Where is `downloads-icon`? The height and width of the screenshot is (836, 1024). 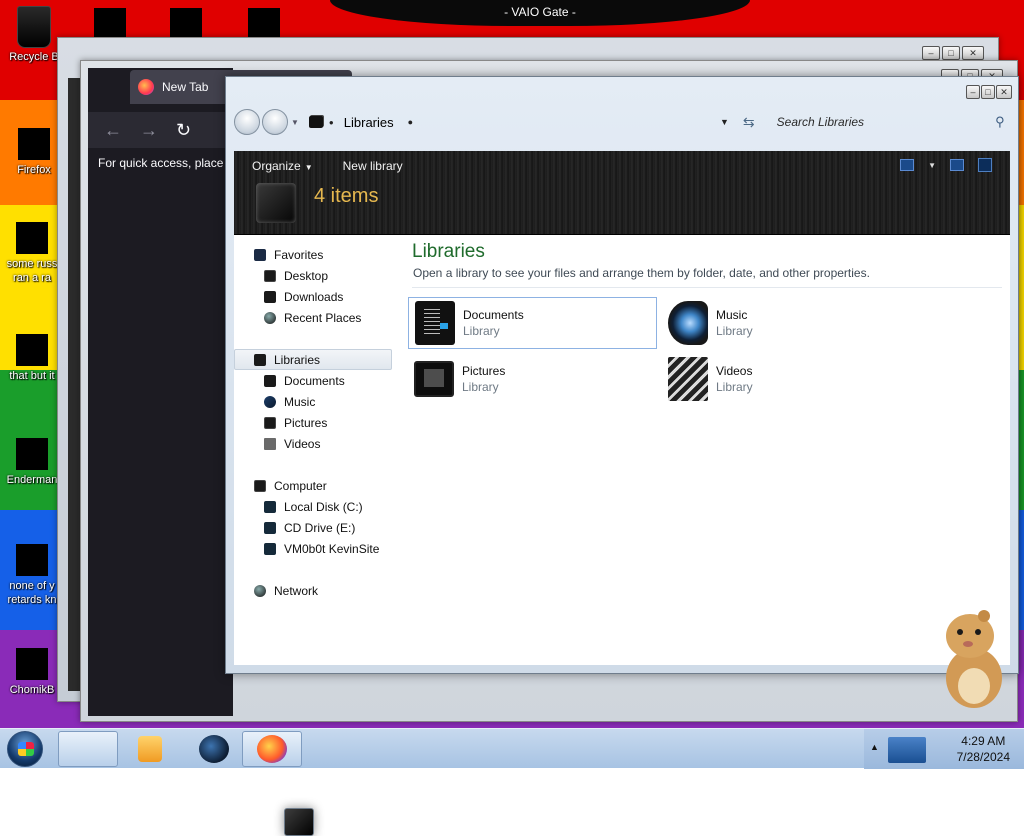
downloads-icon is located at coordinates (270, 296).